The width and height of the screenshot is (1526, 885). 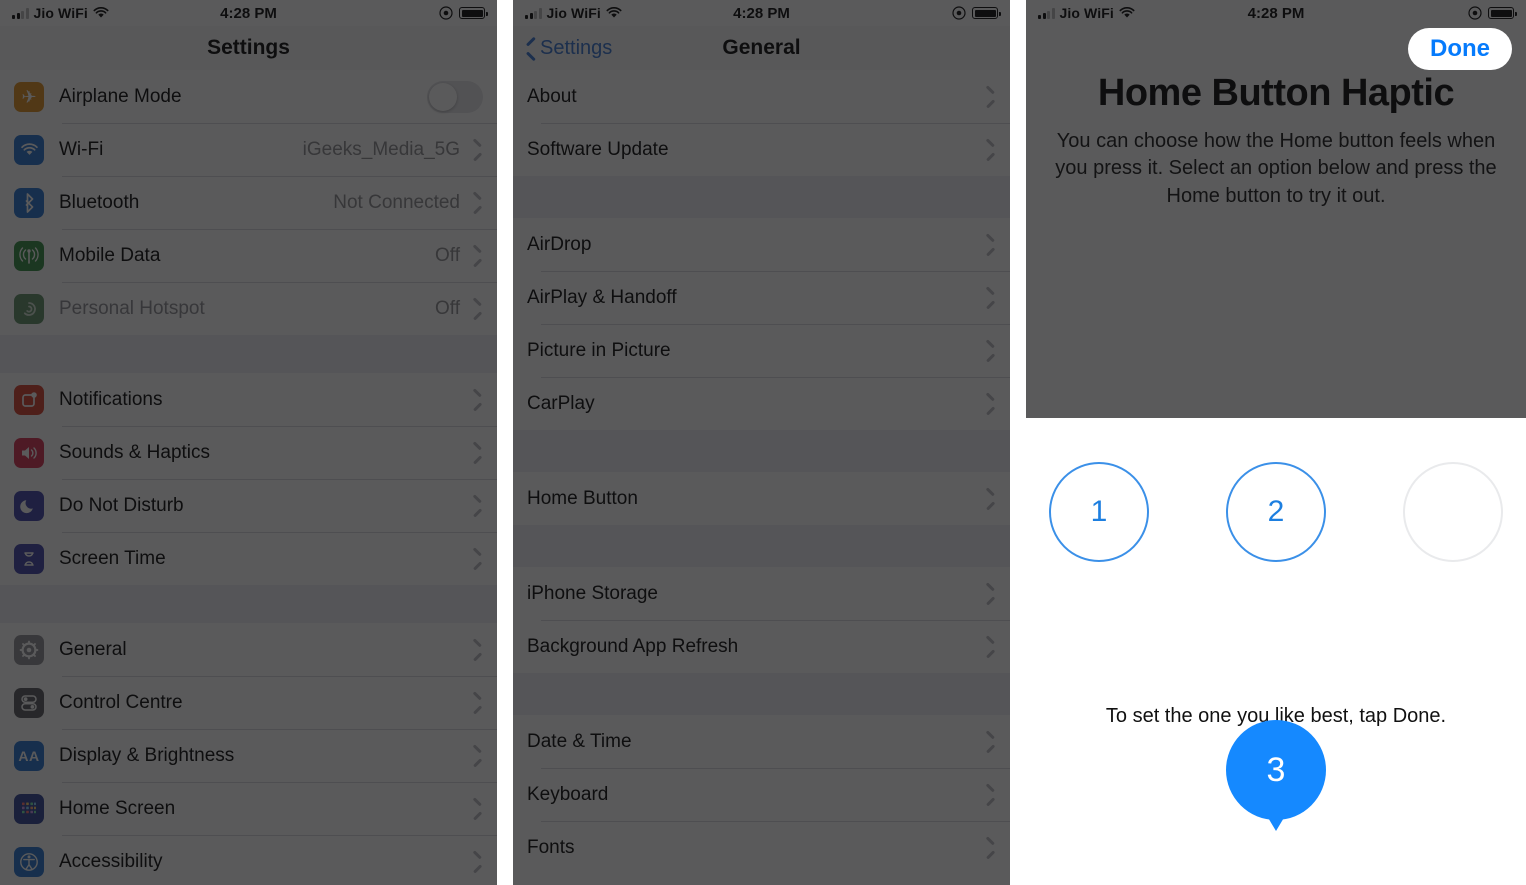 I want to click on settings-row-personal-hotspot: Personal Hotspot Off, so click(x=248, y=308).